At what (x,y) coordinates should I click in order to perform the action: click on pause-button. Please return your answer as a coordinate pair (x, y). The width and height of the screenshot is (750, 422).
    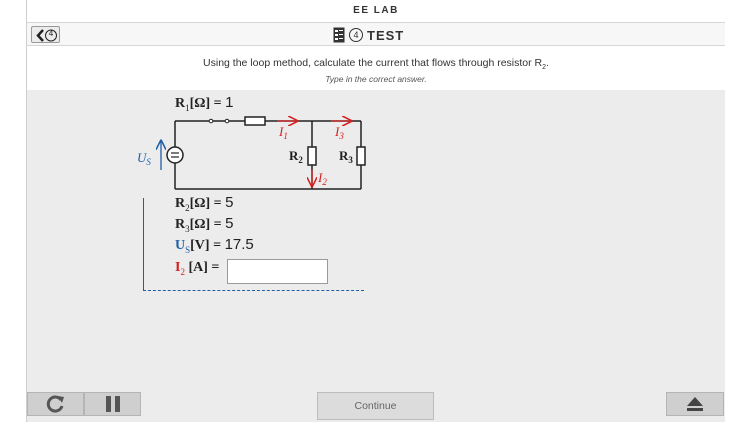
    Looking at the image, I should click on (112, 404).